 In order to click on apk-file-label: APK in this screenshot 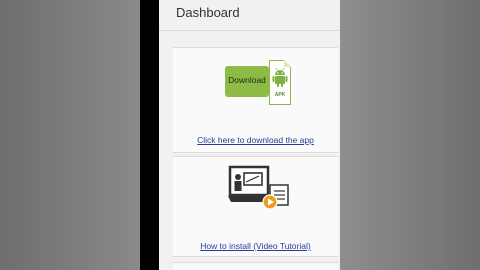, I will do `click(280, 95)`.